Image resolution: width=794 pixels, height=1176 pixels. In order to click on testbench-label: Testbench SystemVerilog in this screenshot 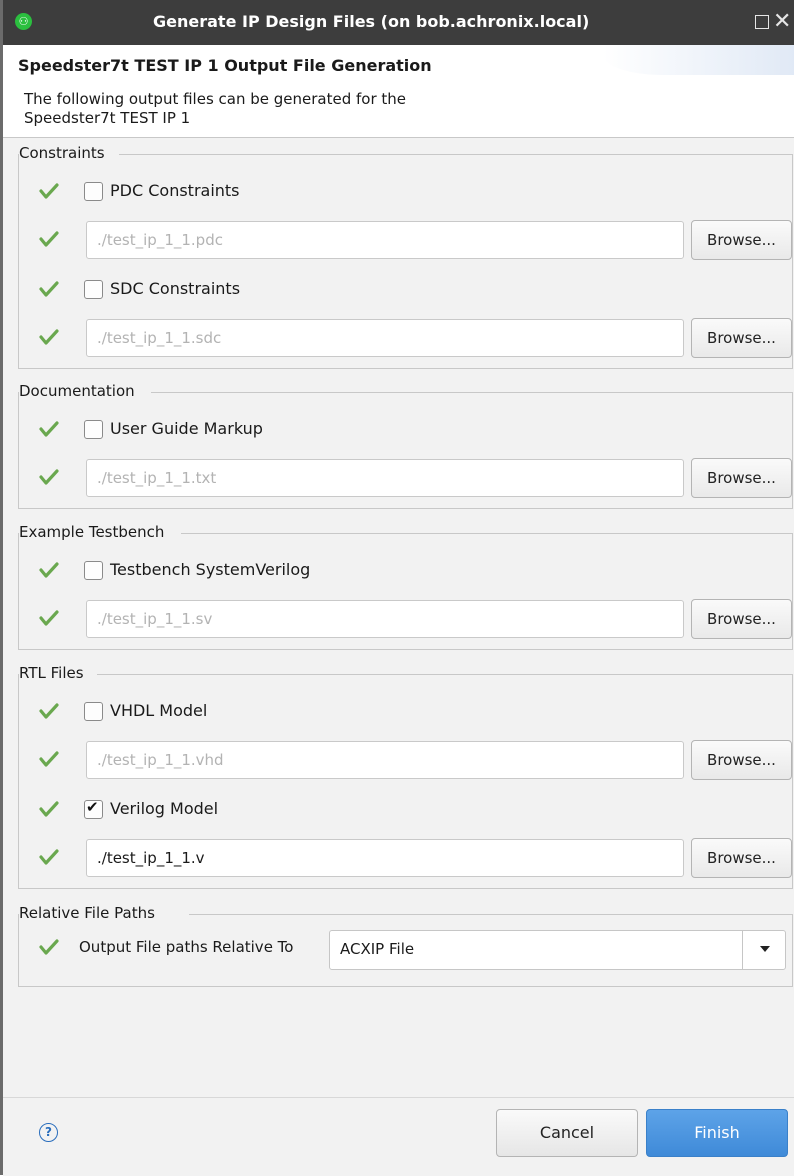, I will do `click(210, 569)`.